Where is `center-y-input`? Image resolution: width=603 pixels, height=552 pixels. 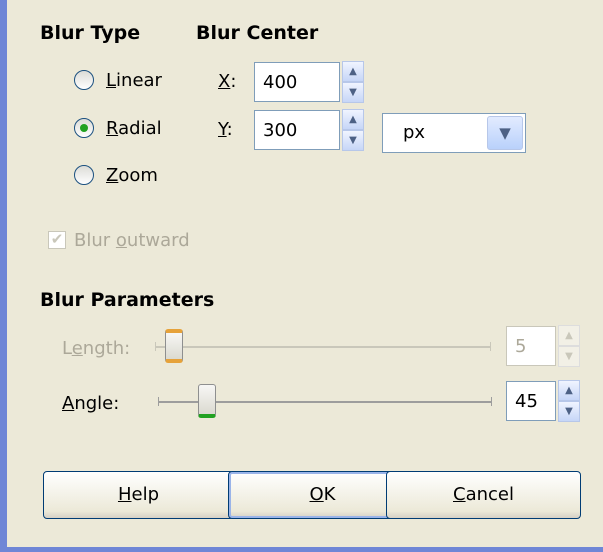 center-y-input is located at coordinates (297, 130).